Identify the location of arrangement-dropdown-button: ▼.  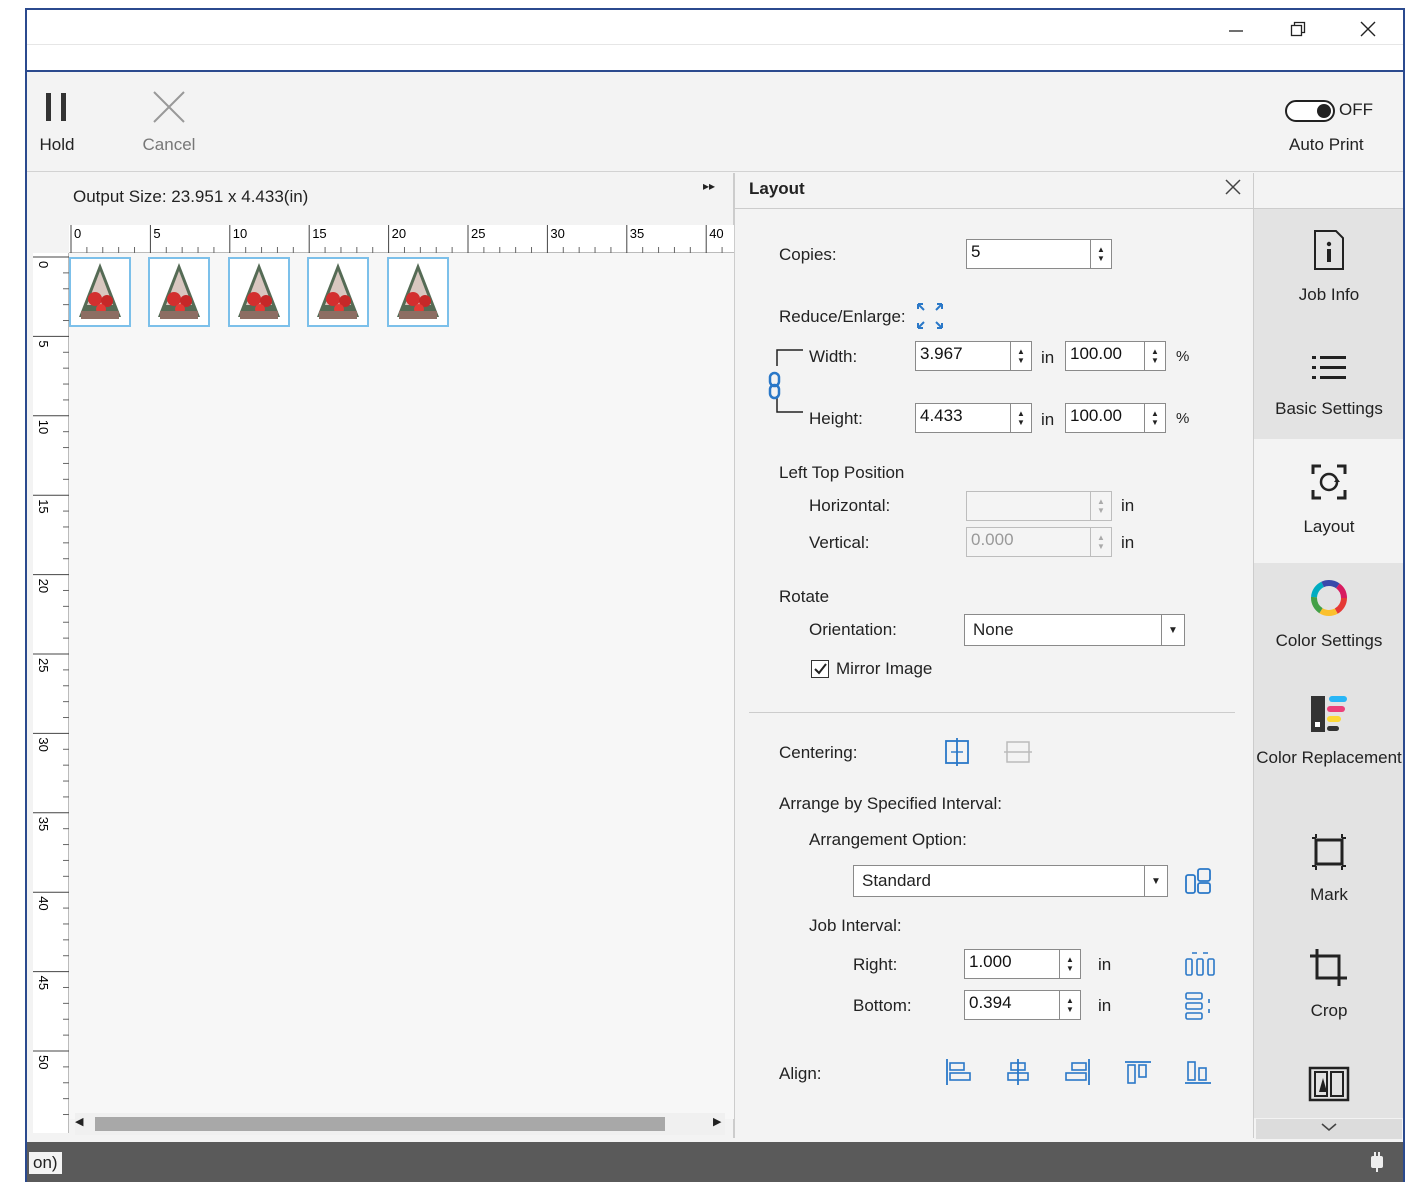
(1156, 881).